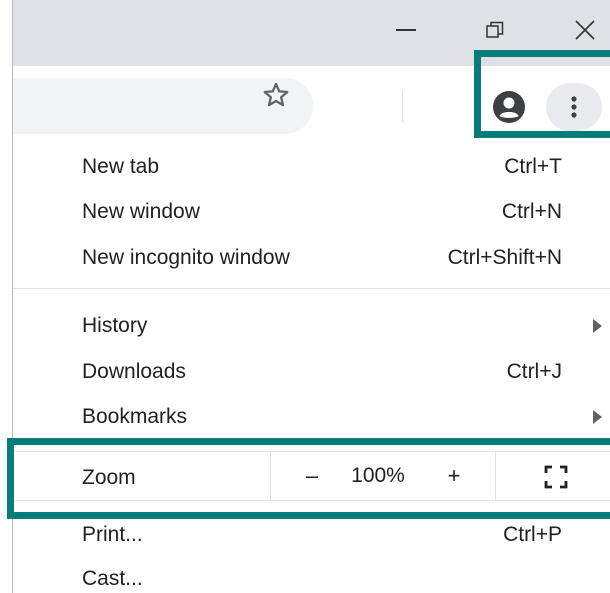 The image size is (610, 593). I want to click on menu-item-shortcut: Ctrl+Shift+N, so click(504, 257).